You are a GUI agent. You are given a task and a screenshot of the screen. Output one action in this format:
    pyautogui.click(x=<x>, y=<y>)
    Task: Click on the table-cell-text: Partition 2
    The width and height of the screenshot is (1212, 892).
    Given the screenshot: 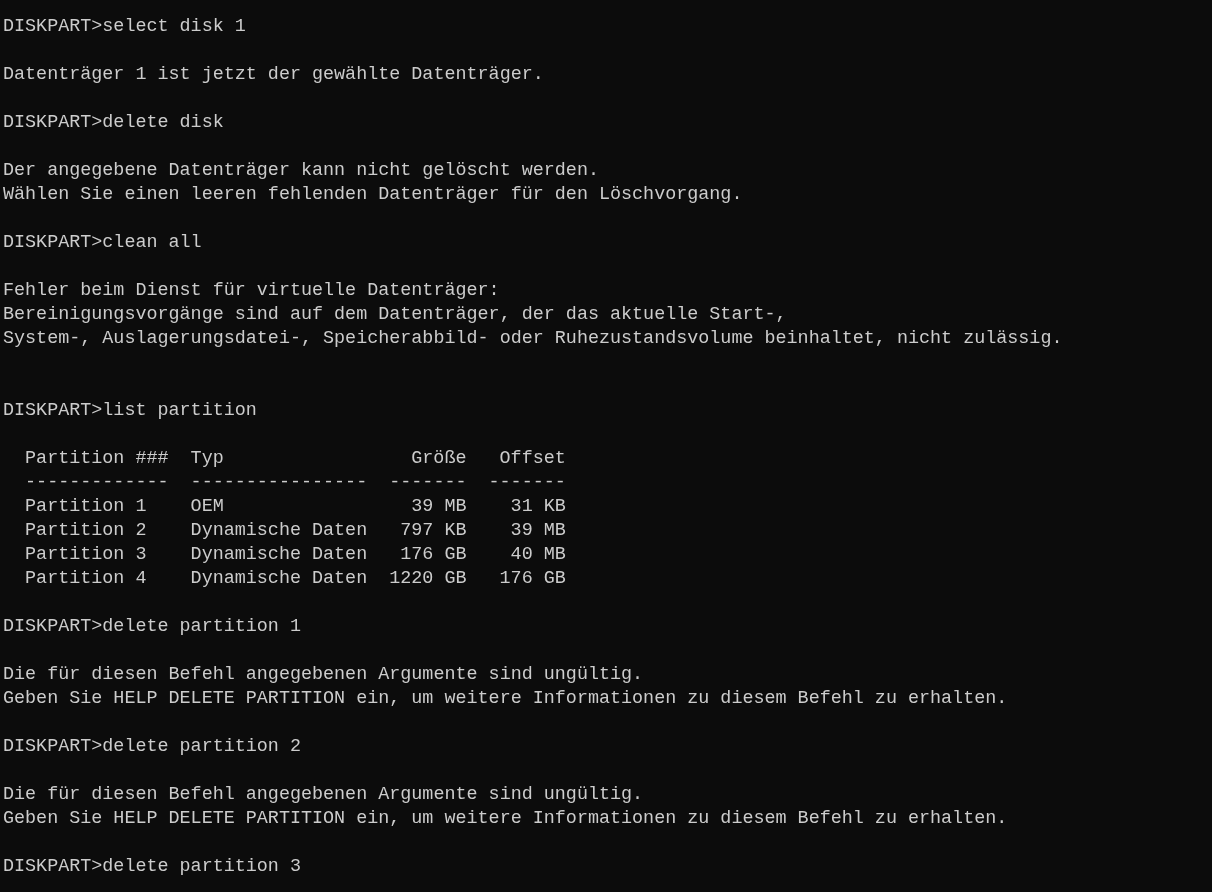 What is the action you would take?
    pyautogui.click(x=86, y=531)
    